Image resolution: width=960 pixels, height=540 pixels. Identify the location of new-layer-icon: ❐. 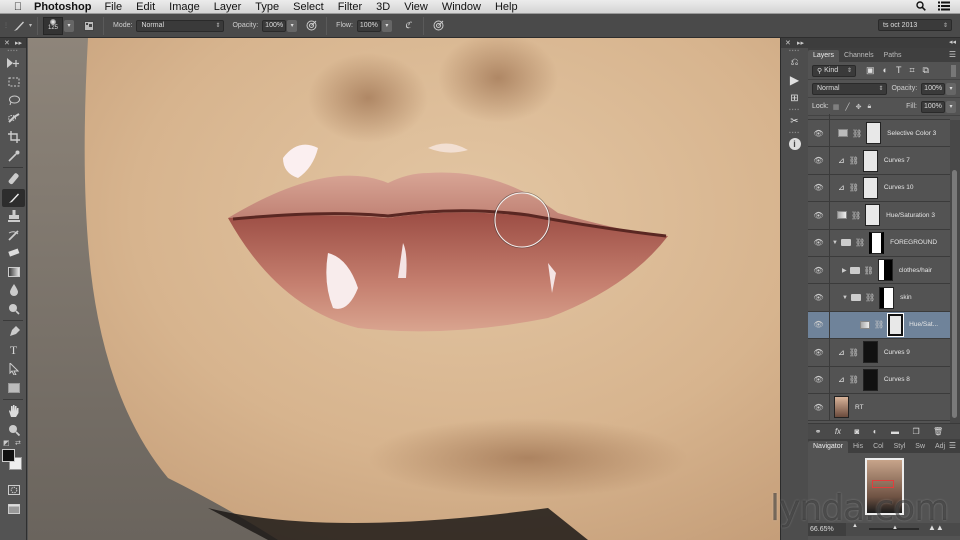
(915, 431).